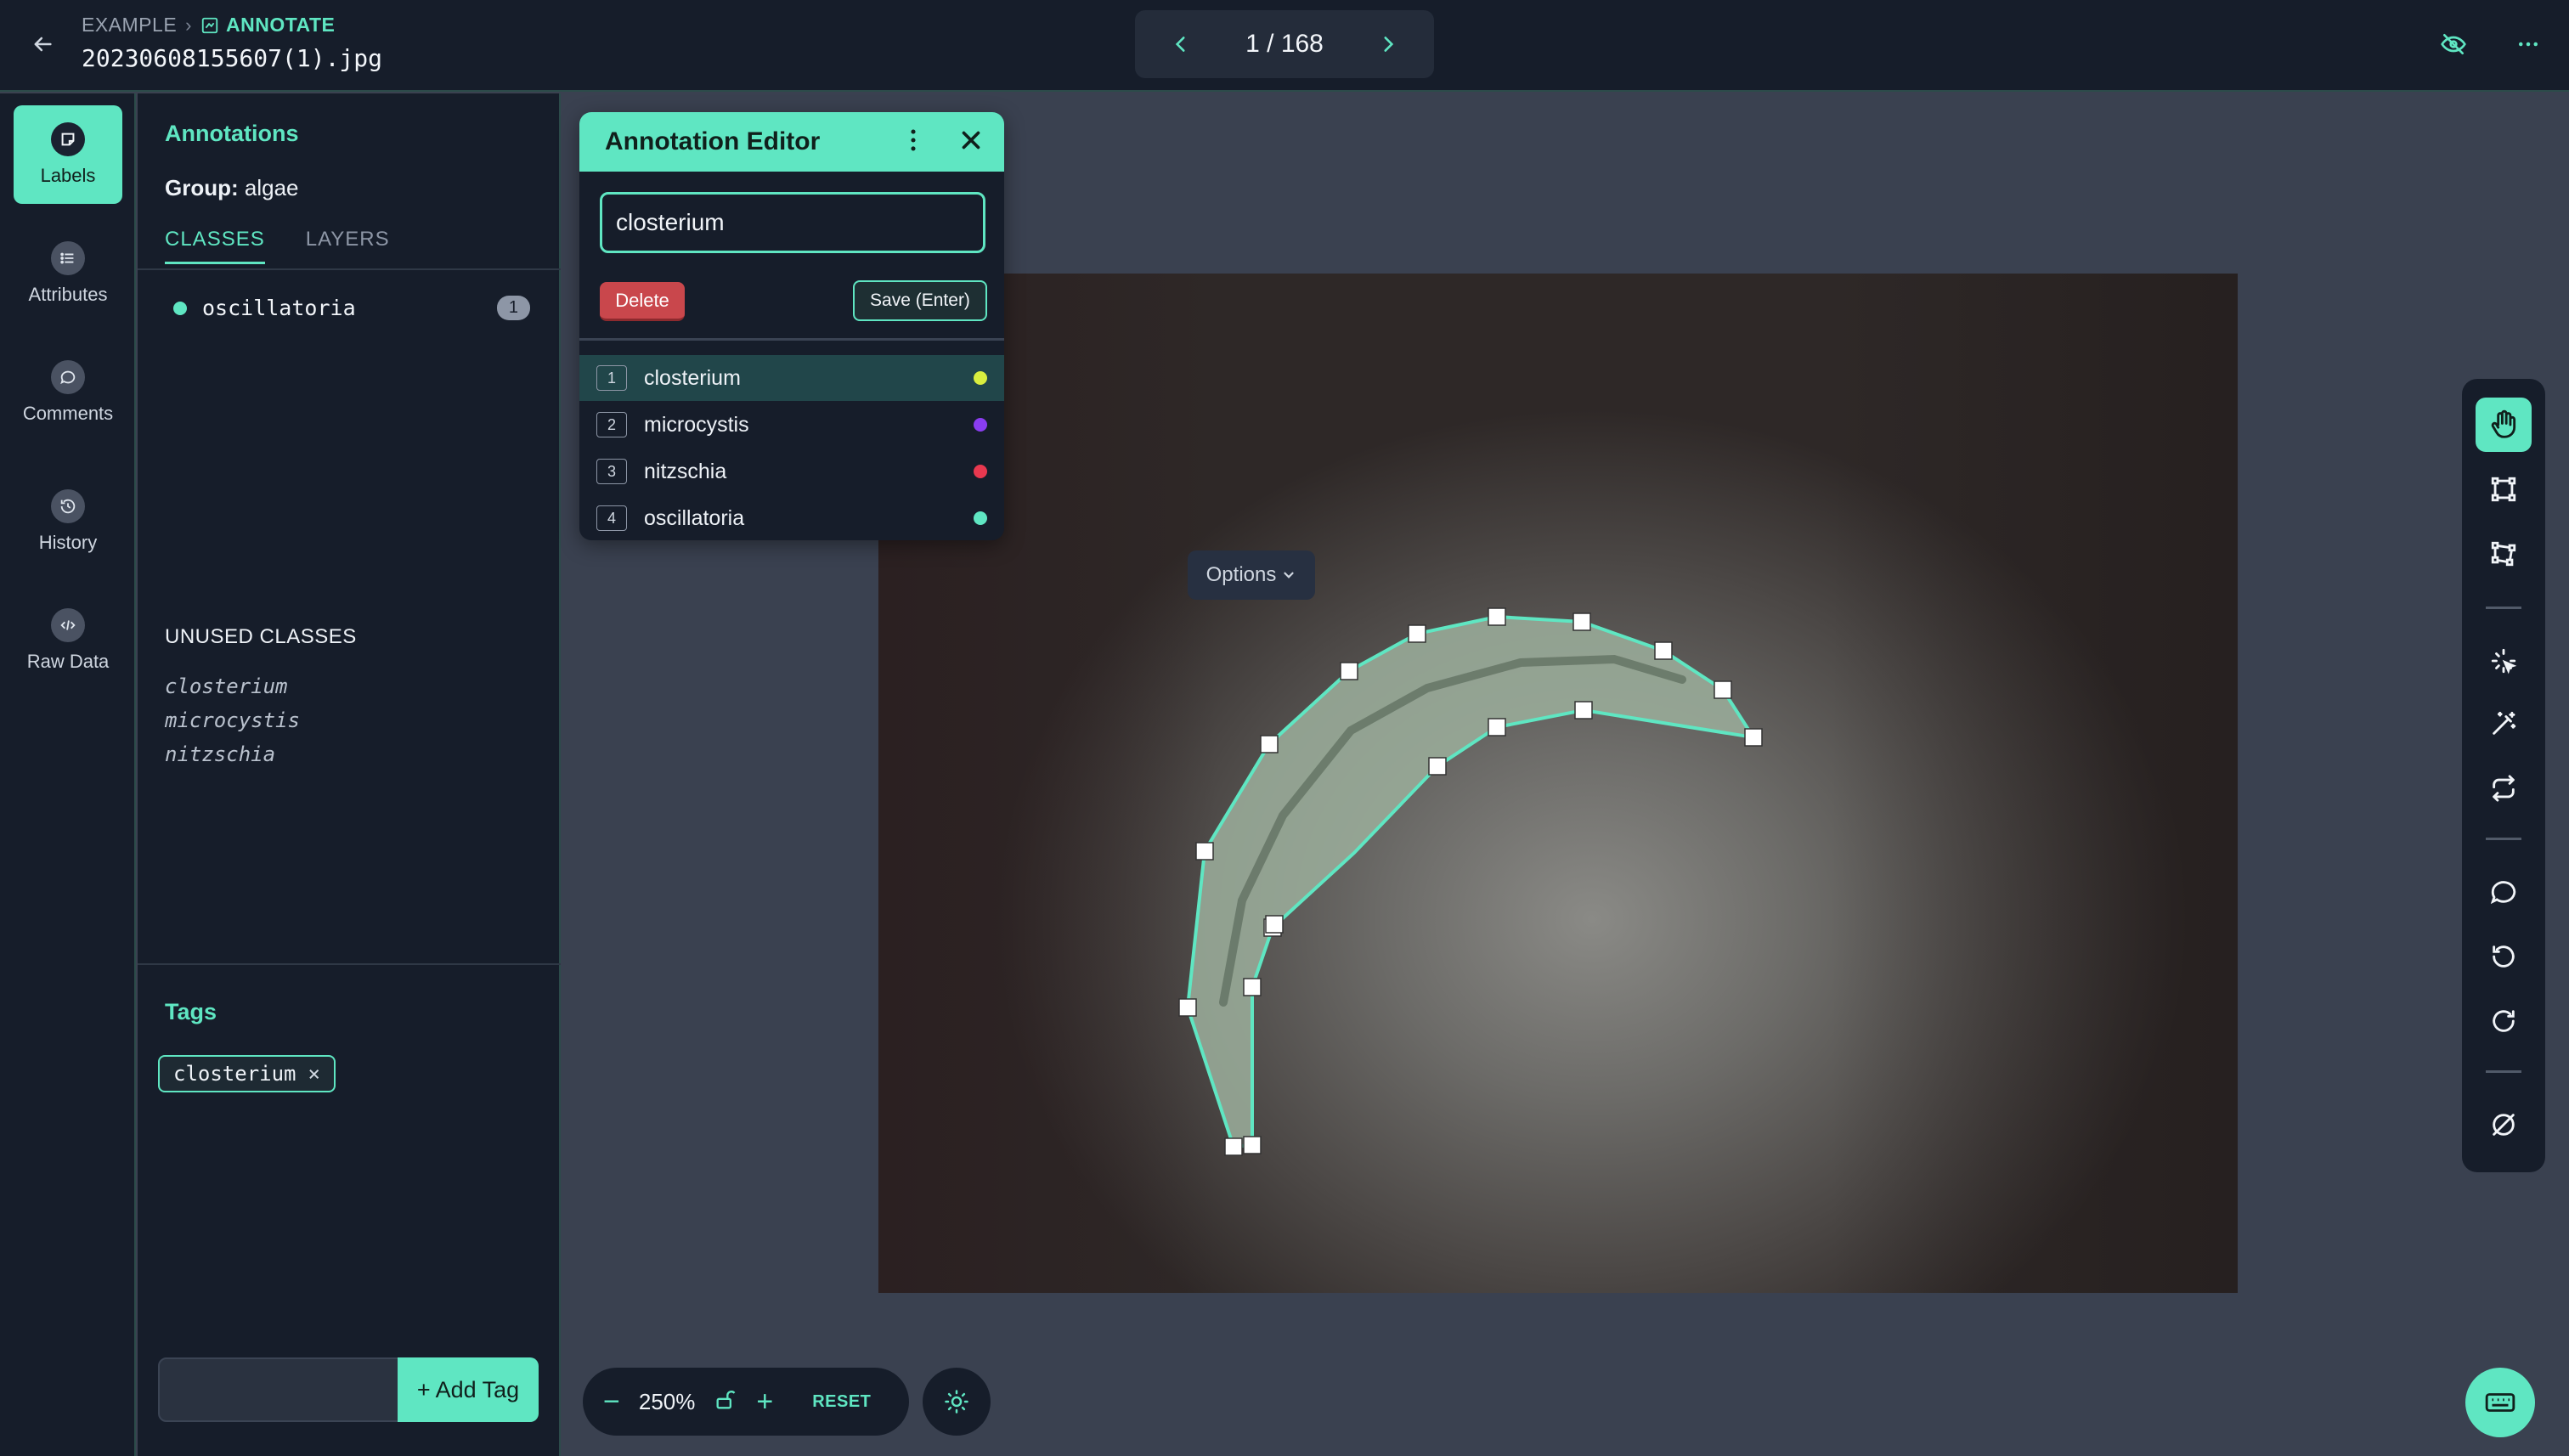 The height and width of the screenshot is (1456, 2569). Describe the element at coordinates (180, 308) in the screenshot. I see `class-color-dot` at that location.